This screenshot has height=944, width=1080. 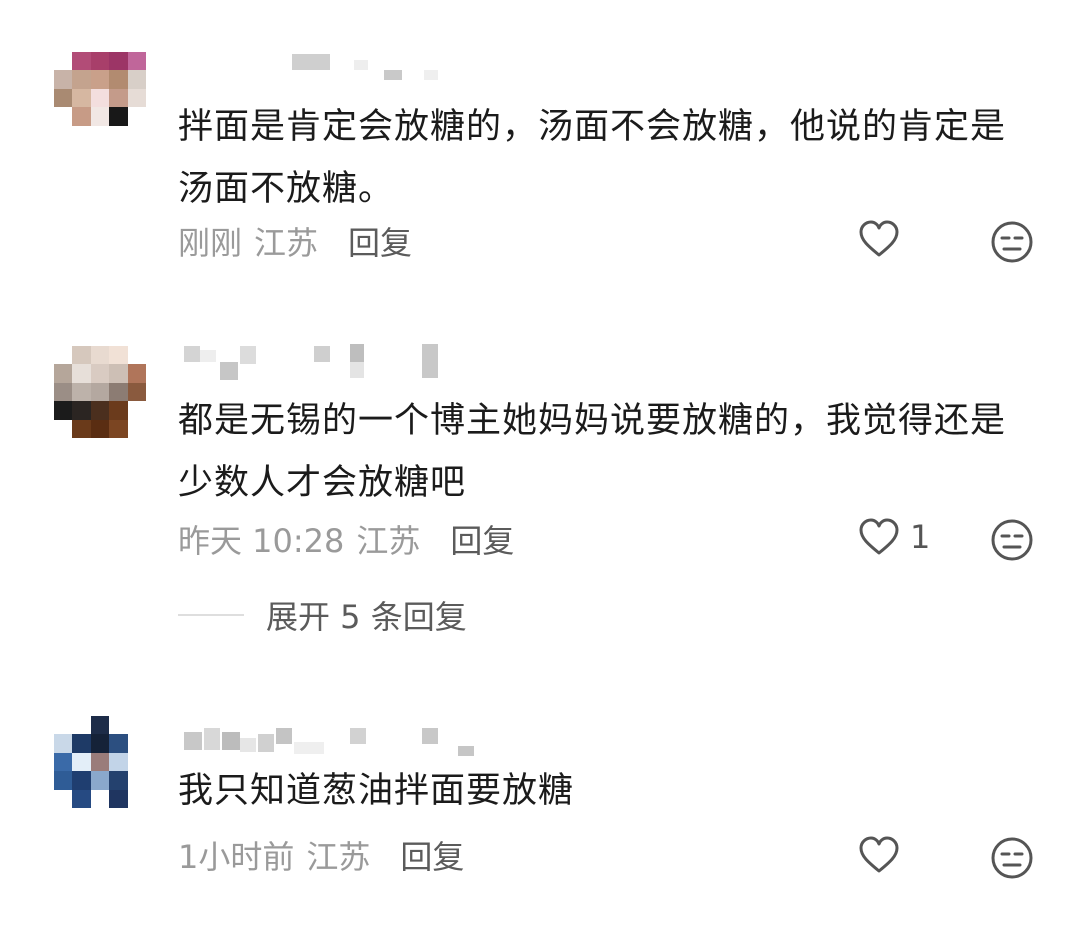 I want to click on comment-meta: 1小时前 江苏 回复, so click(x=321, y=855).